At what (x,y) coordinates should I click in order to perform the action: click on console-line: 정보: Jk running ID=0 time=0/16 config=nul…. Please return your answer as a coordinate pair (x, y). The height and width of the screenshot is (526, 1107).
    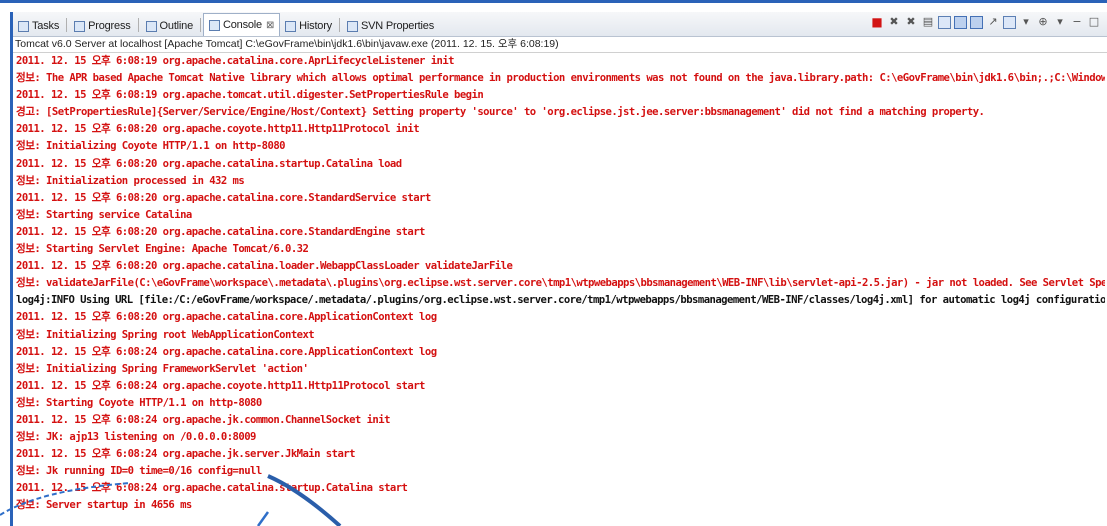
    Looking at the image, I should click on (139, 471).